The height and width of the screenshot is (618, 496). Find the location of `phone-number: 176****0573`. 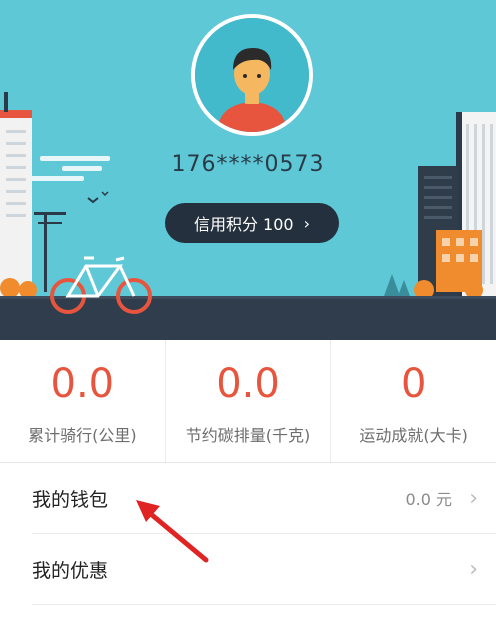

phone-number: 176****0573 is located at coordinates (248, 164).